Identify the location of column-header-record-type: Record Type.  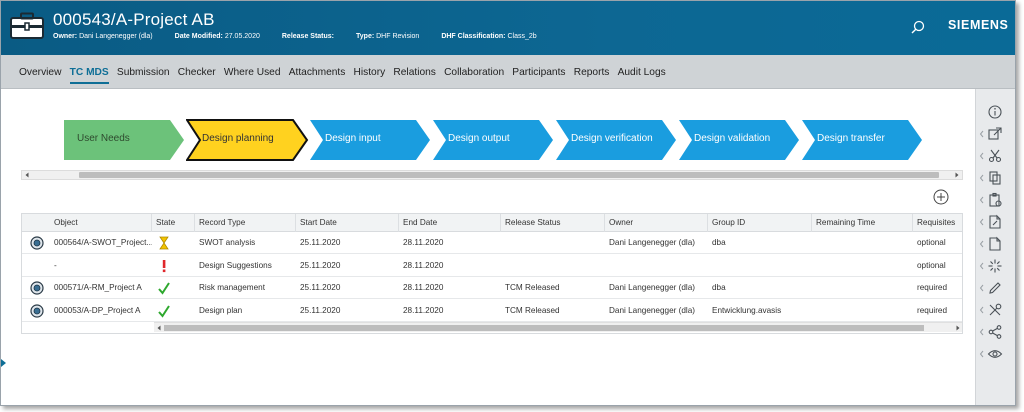
(245, 223).